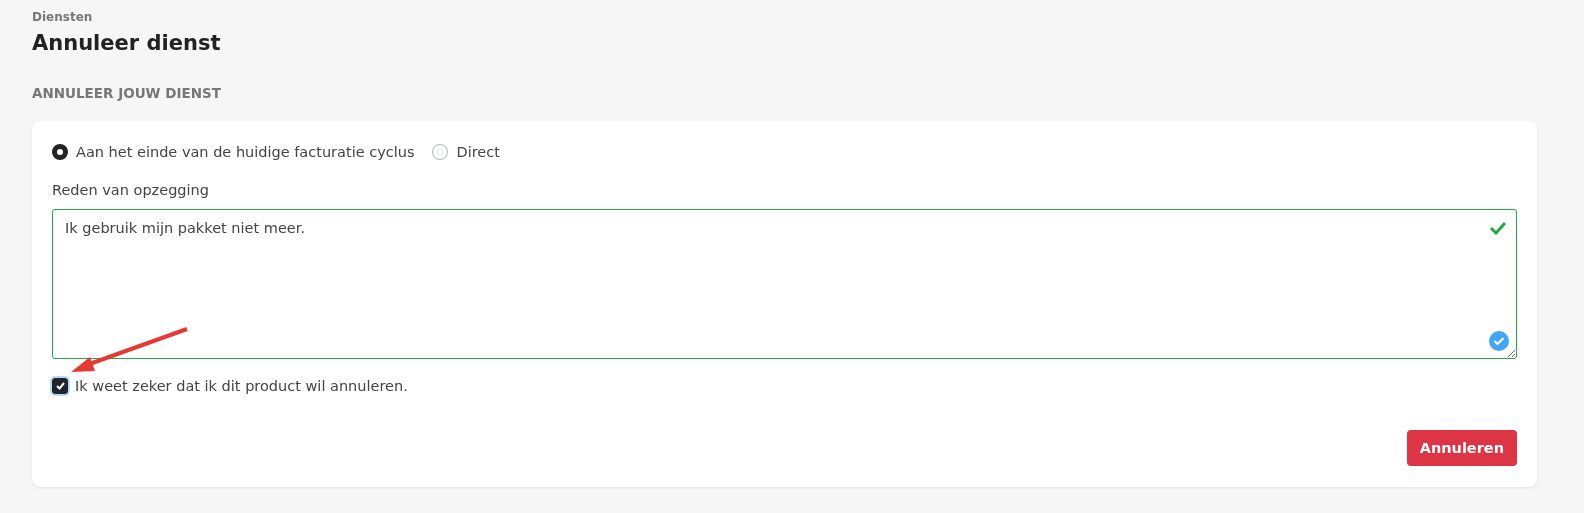  Describe the element at coordinates (131, 190) in the screenshot. I see `field-label: Reden van opzegging` at that location.